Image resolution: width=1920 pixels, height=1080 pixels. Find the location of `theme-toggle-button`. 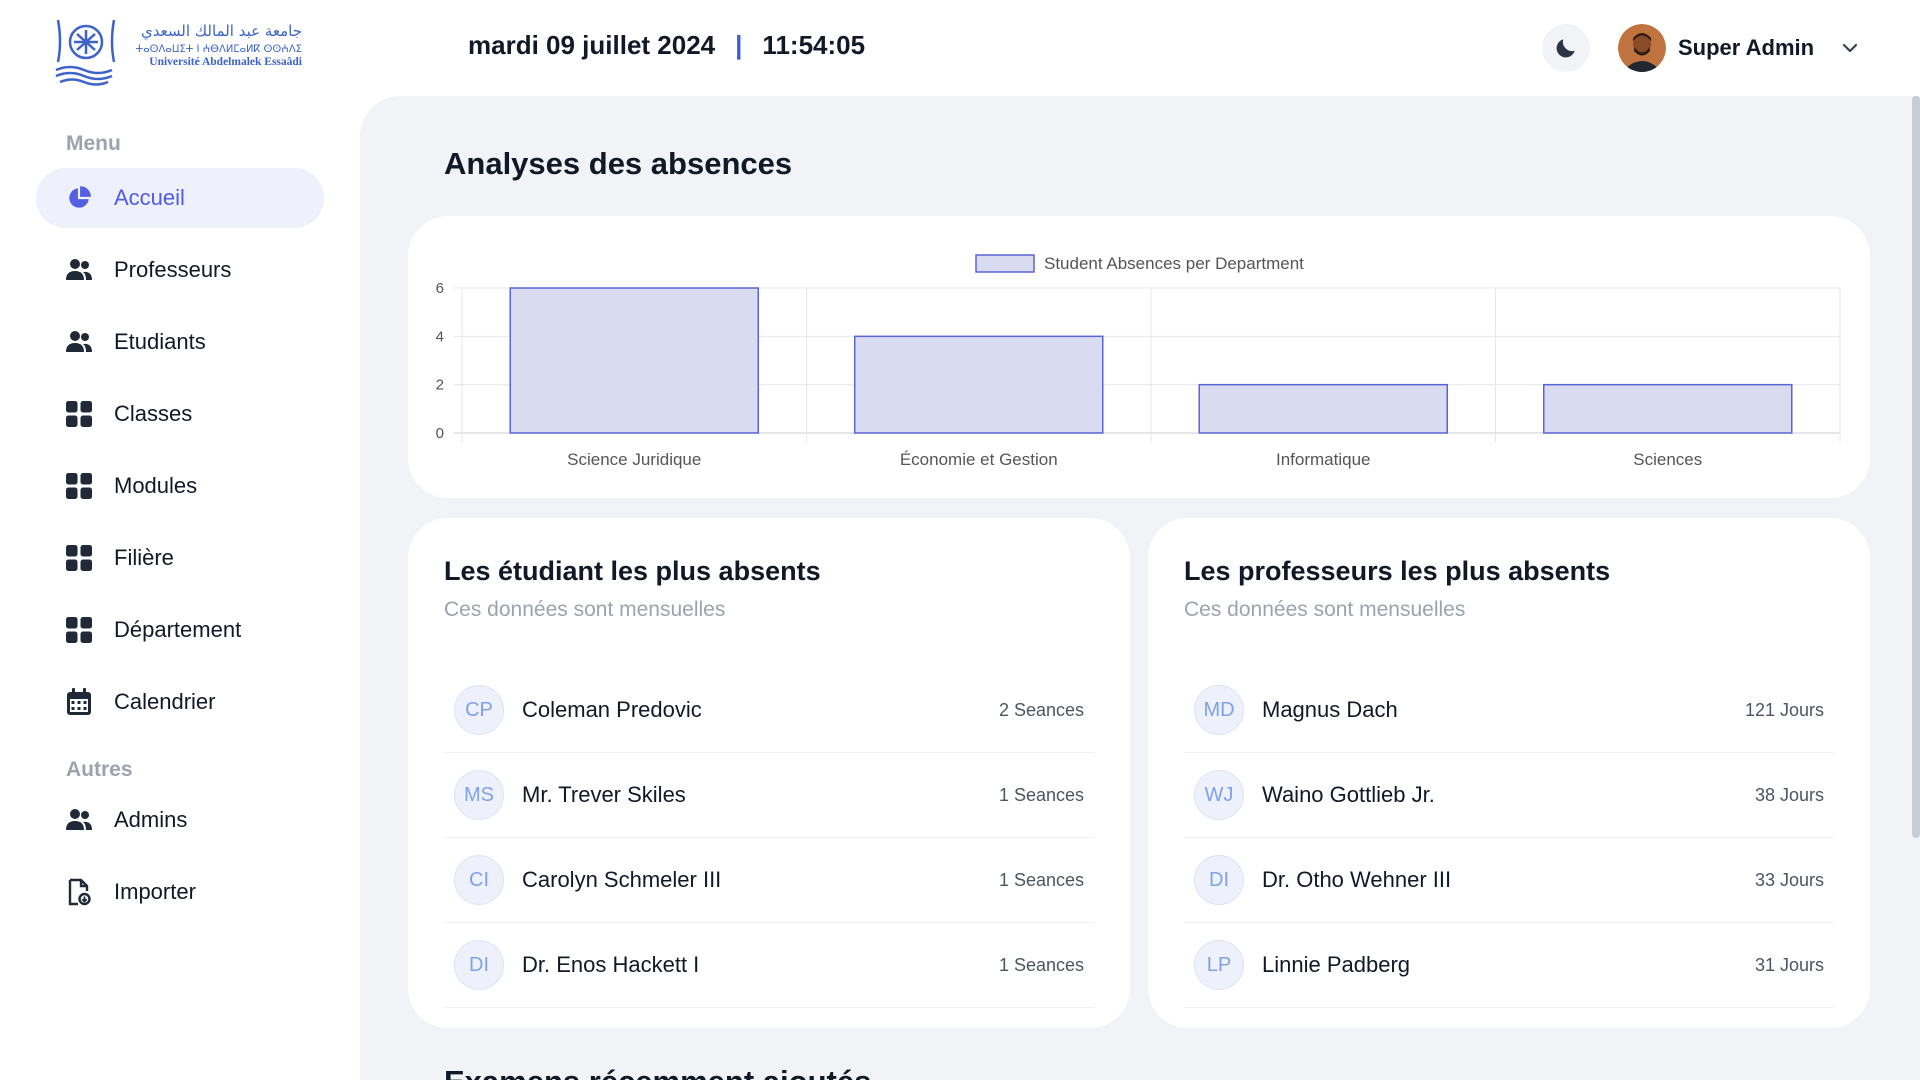

theme-toggle-button is located at coordinates (1566, 48).